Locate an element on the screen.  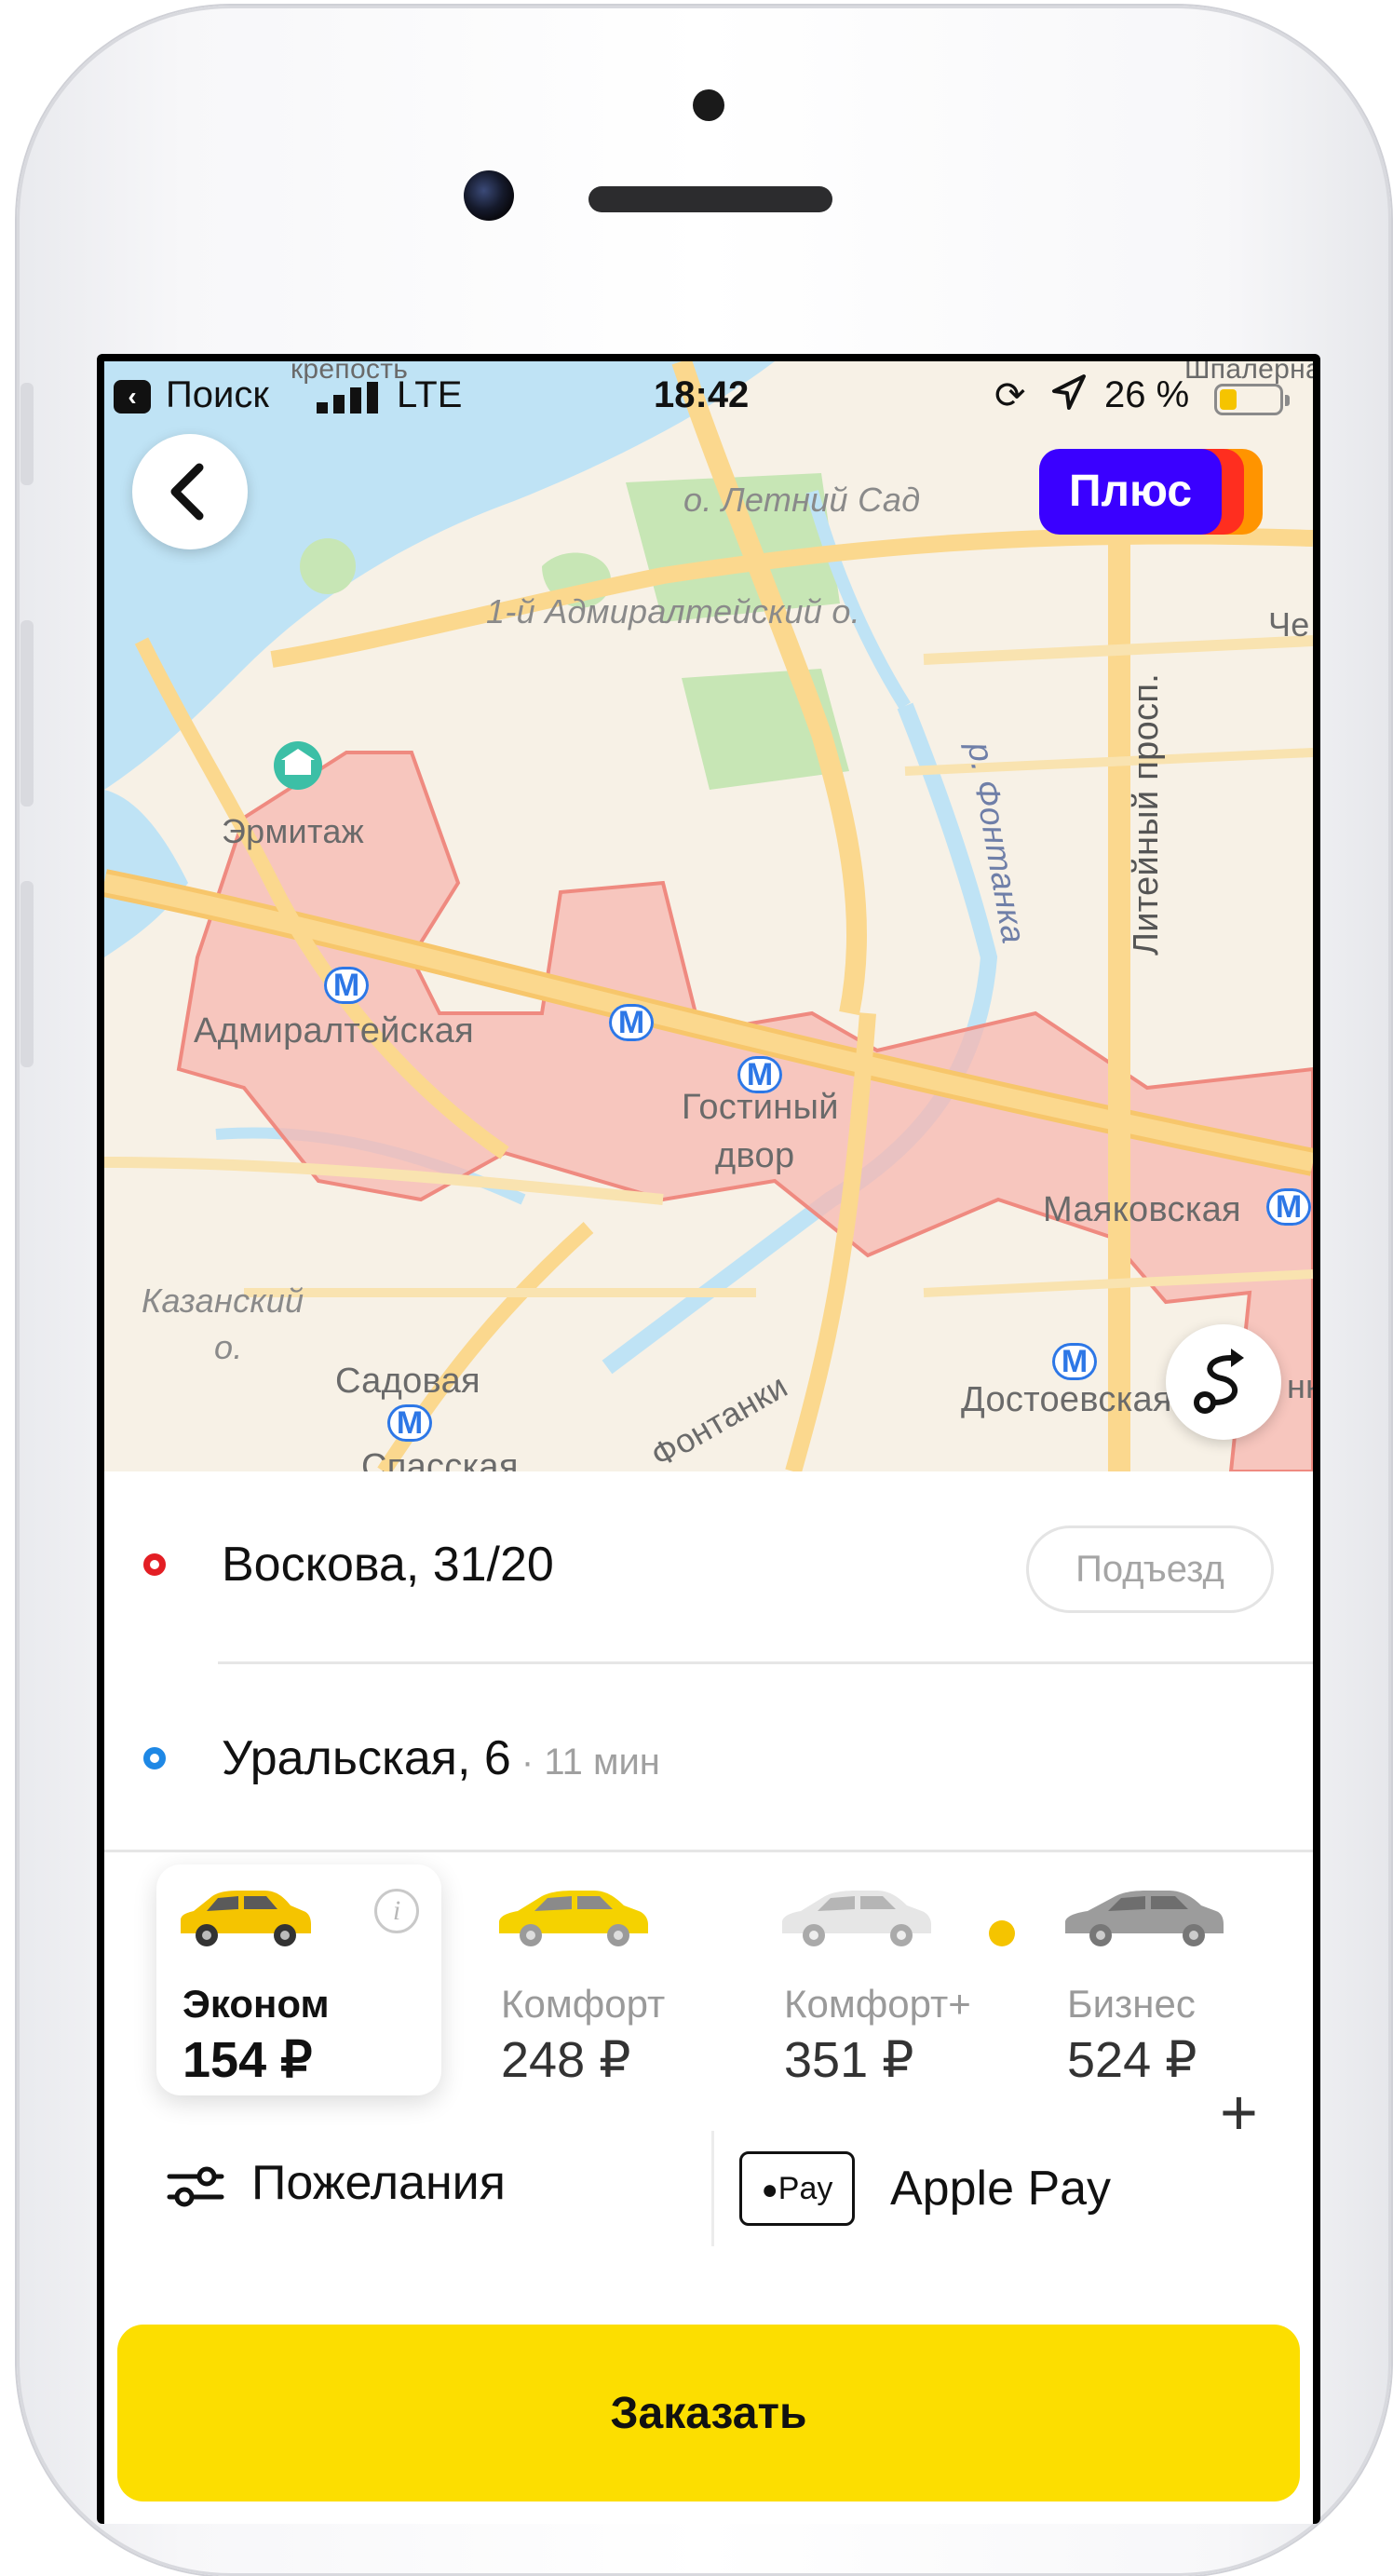
apple-pay-icon: ●Pay is located at coordinates (797, 2188).